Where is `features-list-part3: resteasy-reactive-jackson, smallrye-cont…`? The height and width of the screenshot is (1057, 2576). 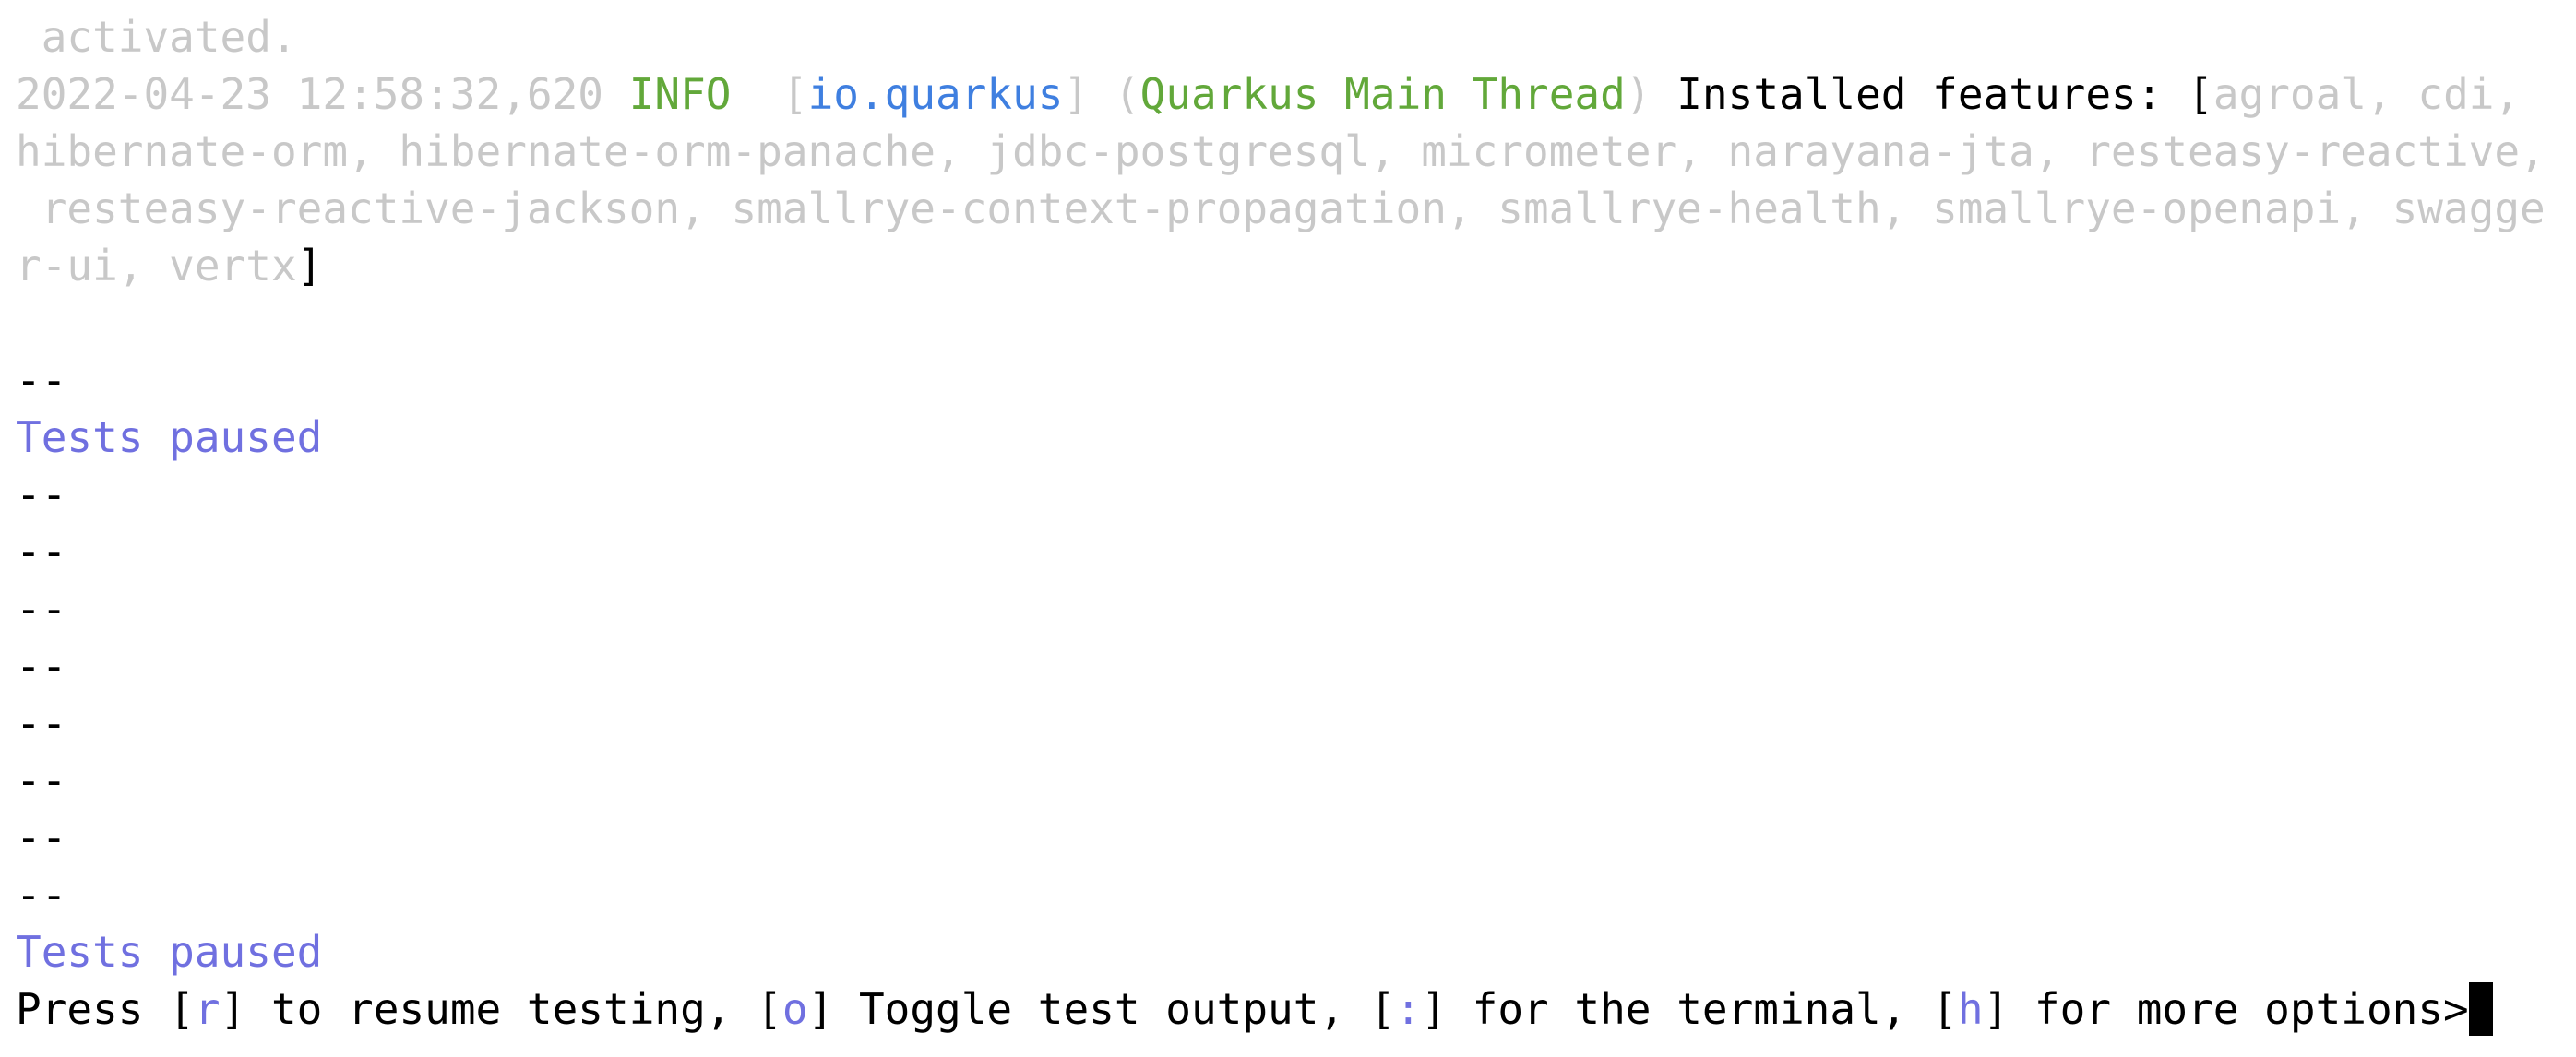
features-list-part3: resteasy-reactive-jackson, smallrye-cont… is located at coordinates (1281, 208).